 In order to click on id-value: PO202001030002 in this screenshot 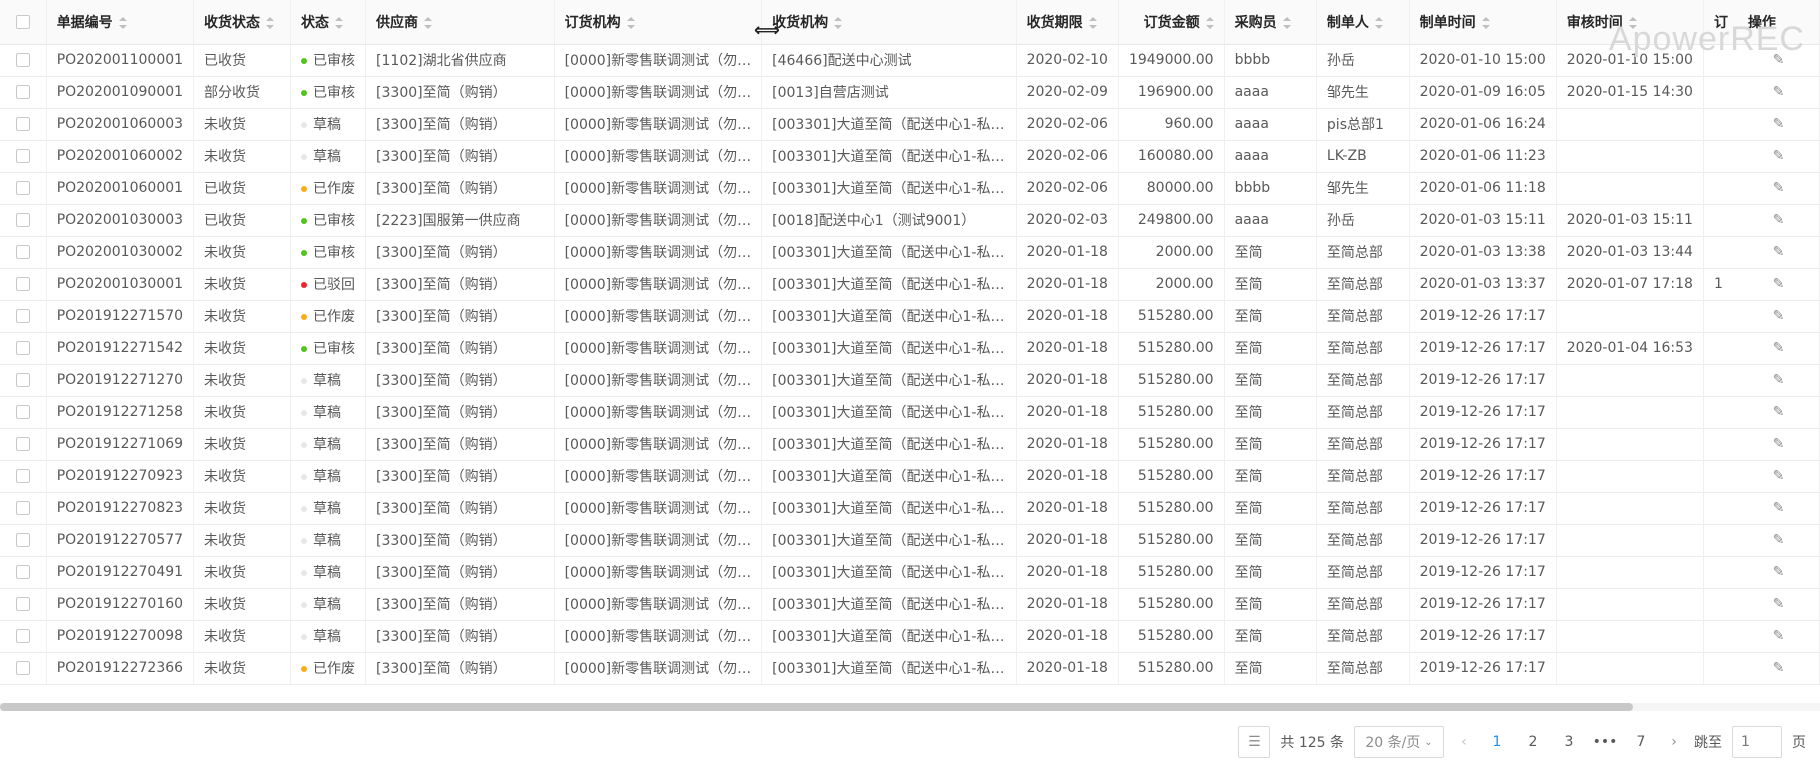, I will do `click(120, 252)`.